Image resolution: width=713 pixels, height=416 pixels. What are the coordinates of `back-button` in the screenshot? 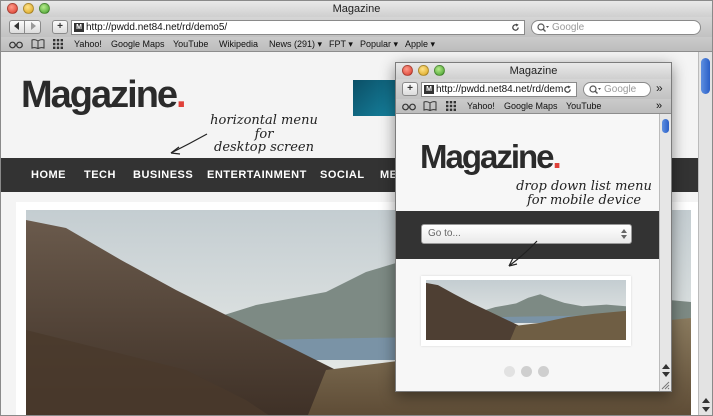 It's located at (17, 27).